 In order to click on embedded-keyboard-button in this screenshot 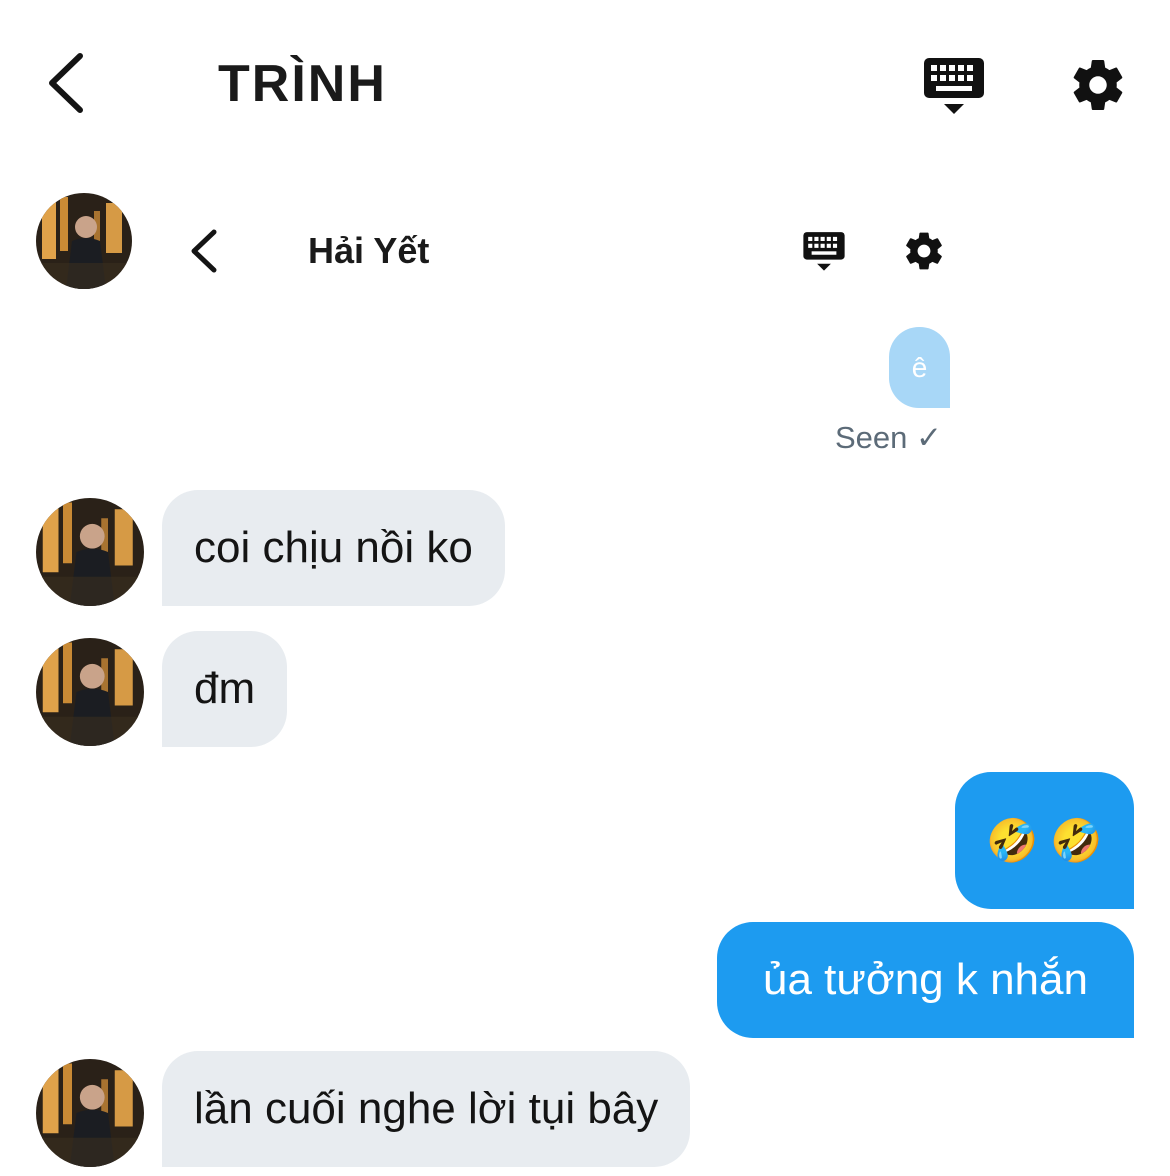, I will do `click(824, 252)`.